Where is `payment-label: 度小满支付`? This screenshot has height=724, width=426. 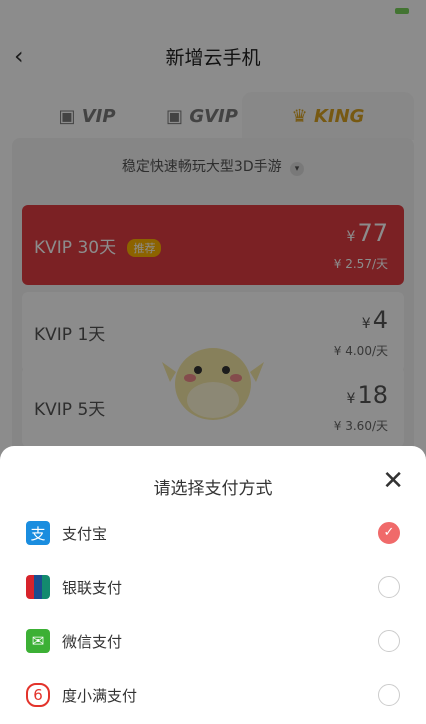 payment-label: 度小满支付 is located at coordinates (100, 696).